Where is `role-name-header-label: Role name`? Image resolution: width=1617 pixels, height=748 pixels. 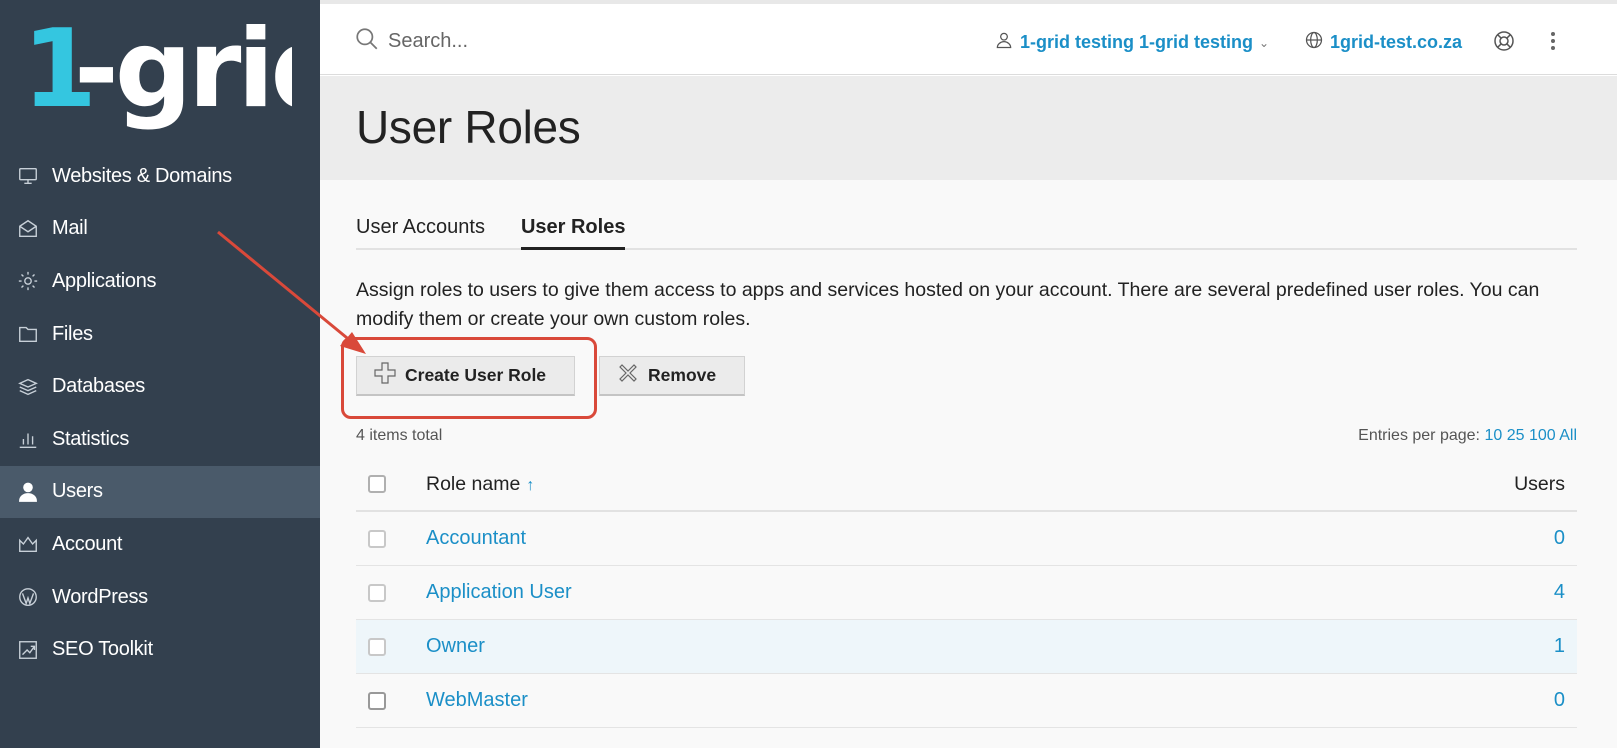
role-name-header-label: Role name is located at coordinates (473, 483).